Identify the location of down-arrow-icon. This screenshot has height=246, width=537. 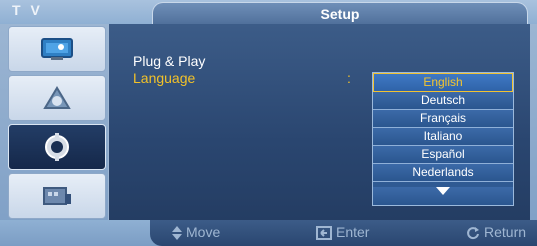
(443, 191).